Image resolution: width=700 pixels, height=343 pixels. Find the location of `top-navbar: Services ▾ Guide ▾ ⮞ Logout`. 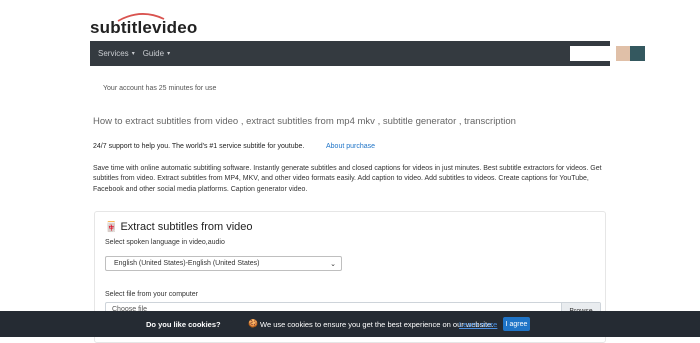

top-navbar: Services ▾ Guide ▾ ⮞ Logout is located at coordinates (372, 53).